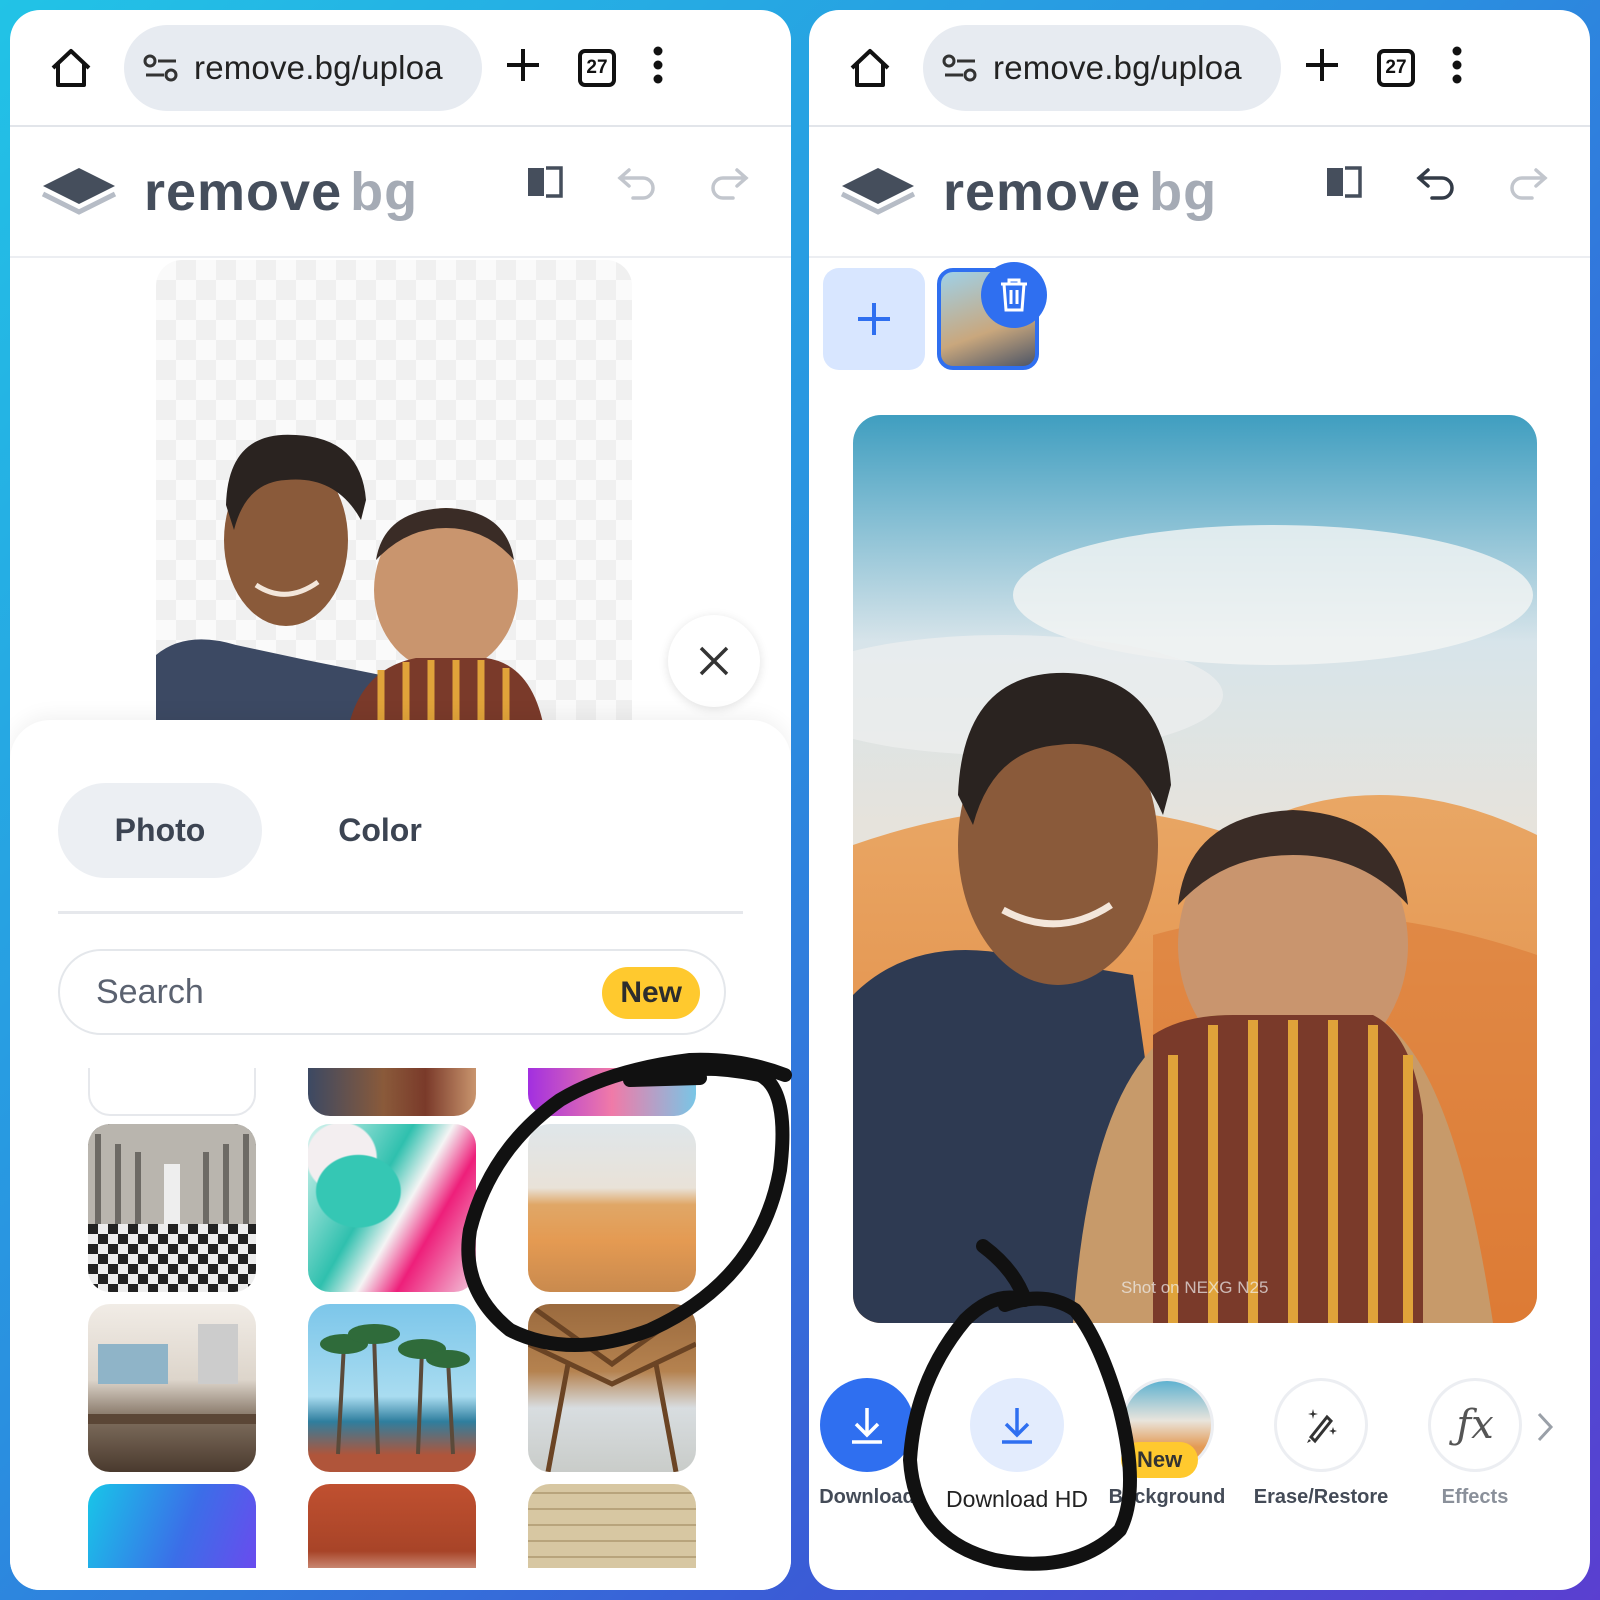 The image size is (1600, 1600). Describe the element at coordinates (1194, 1287) in the screenshot. I see `camera-watermark: Shot on NEXG N25` at that location.